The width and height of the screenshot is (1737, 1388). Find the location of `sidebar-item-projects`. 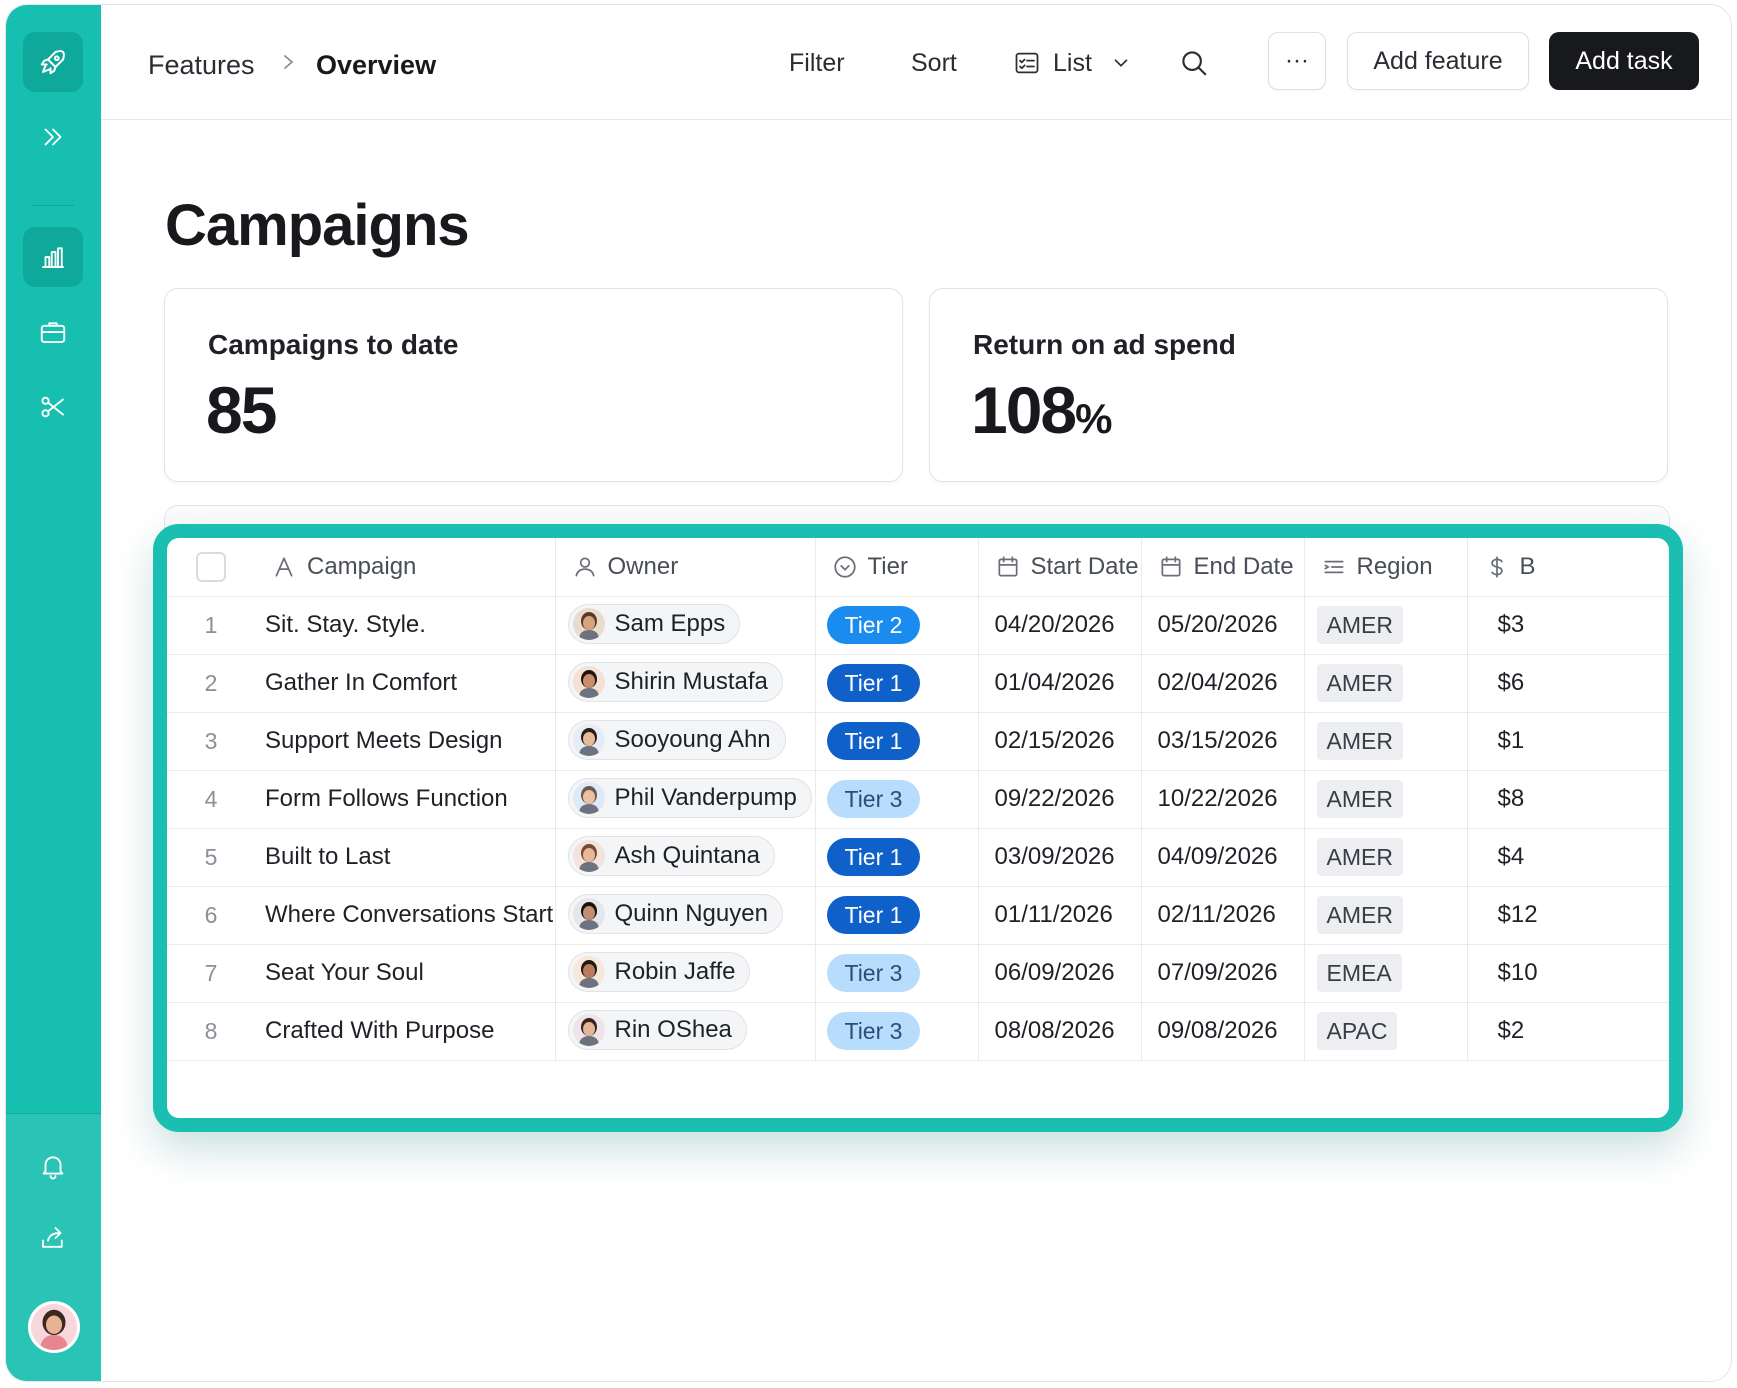

sidebar-item-projects is located at coordinates (53, 332).